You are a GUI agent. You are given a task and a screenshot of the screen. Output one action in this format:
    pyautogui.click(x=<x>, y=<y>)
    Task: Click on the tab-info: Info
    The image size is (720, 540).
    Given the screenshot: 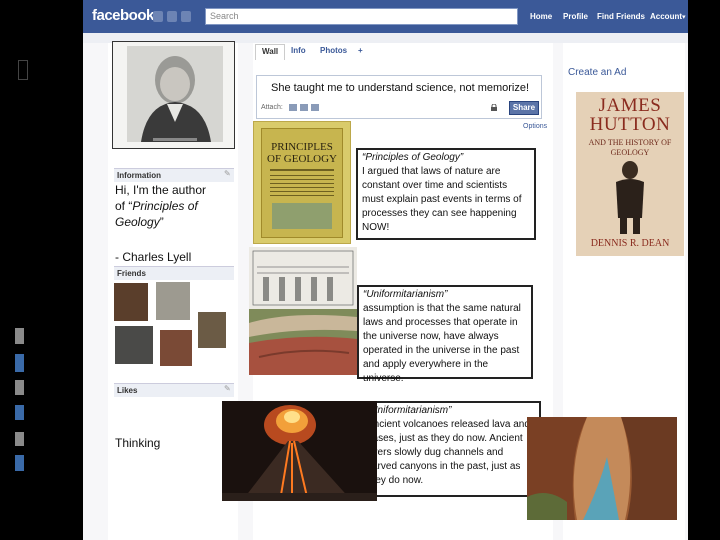 What is the action you would take?
    pyautogui.click(x=298, y=52)
    